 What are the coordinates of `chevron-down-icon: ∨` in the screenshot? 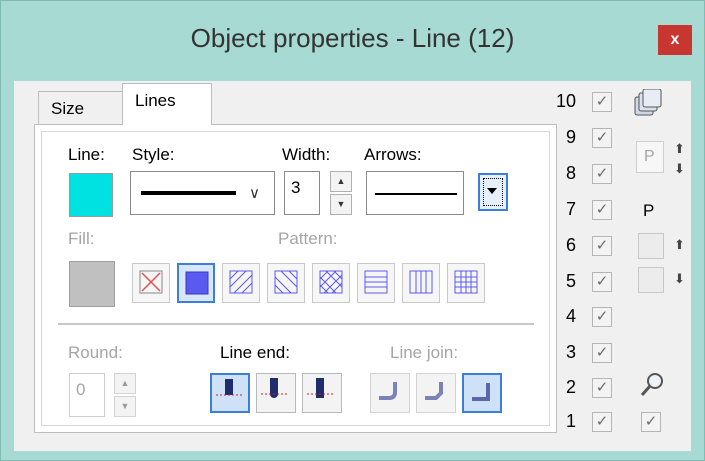 It's located at (254, 193).